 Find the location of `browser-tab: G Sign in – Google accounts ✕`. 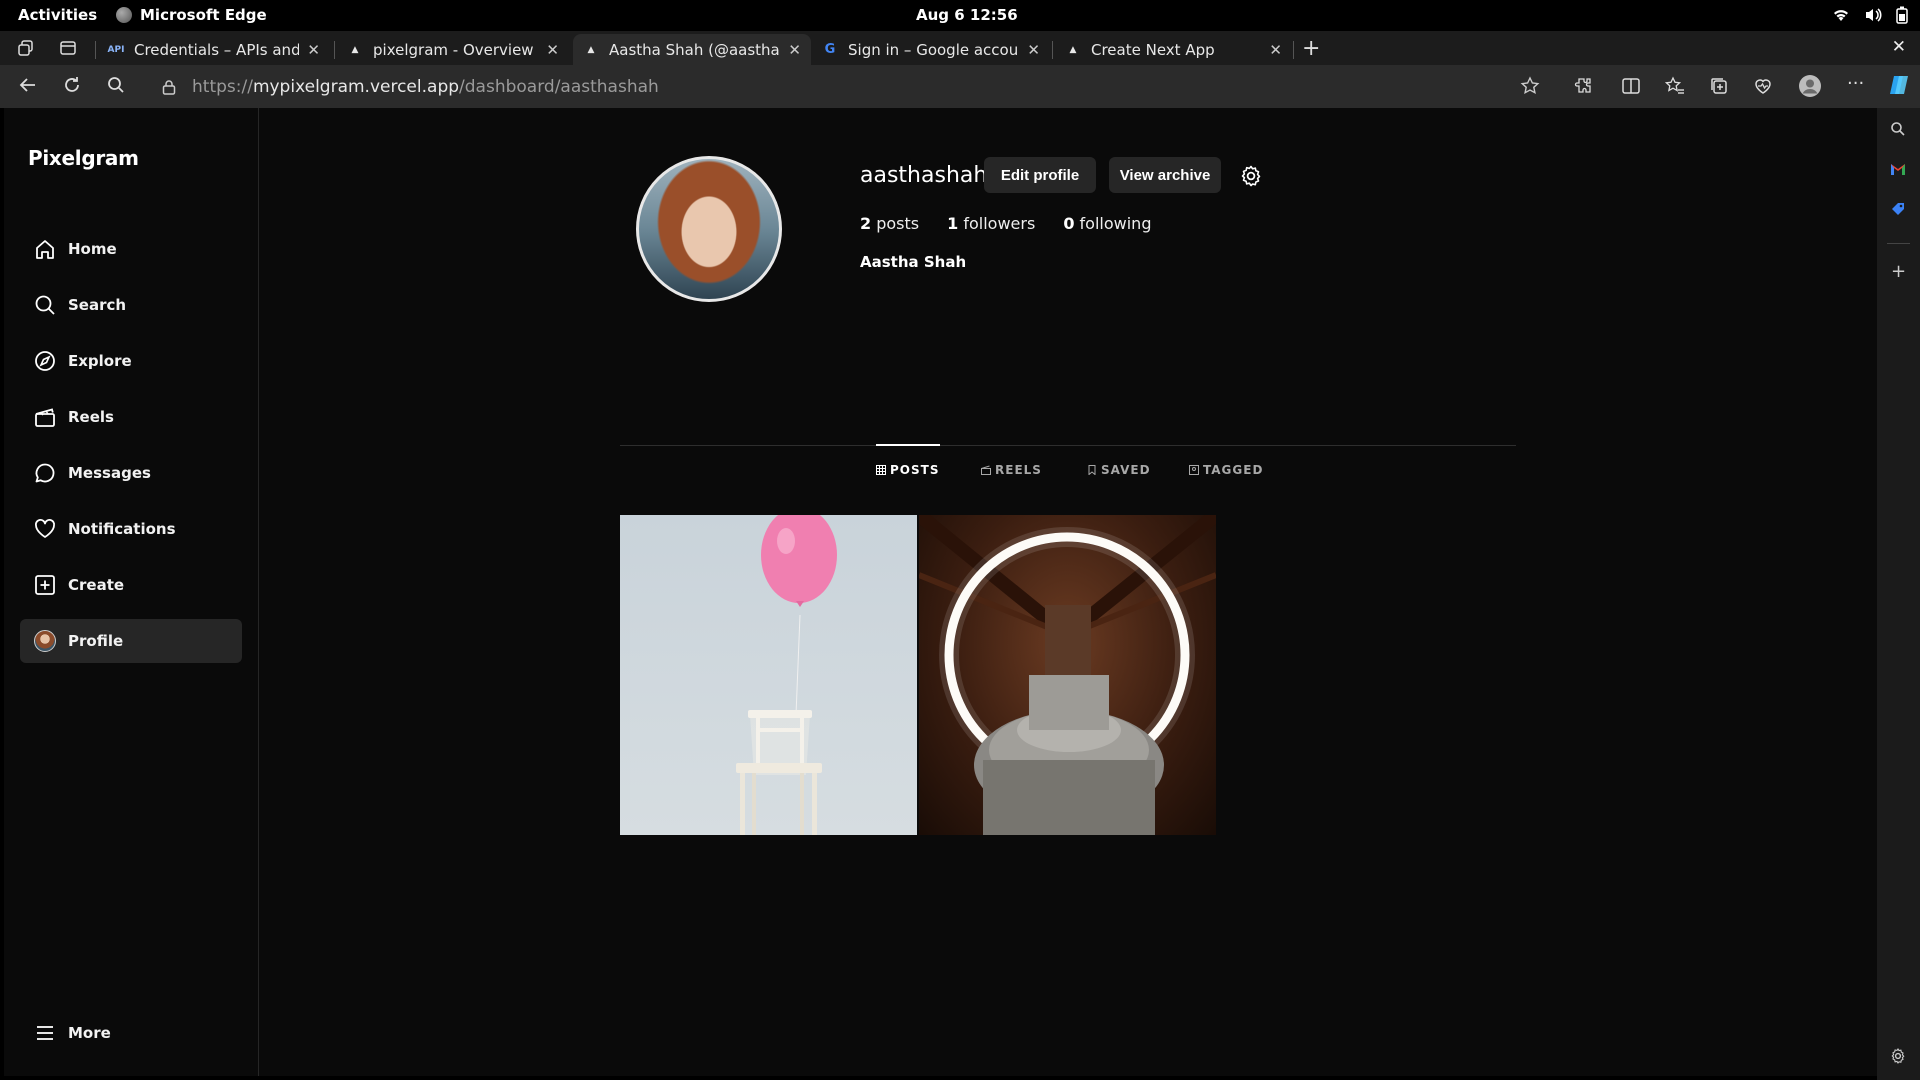

browser-tab: G Sign in – Google accounts ✕ is located at coordinates (931, 49).